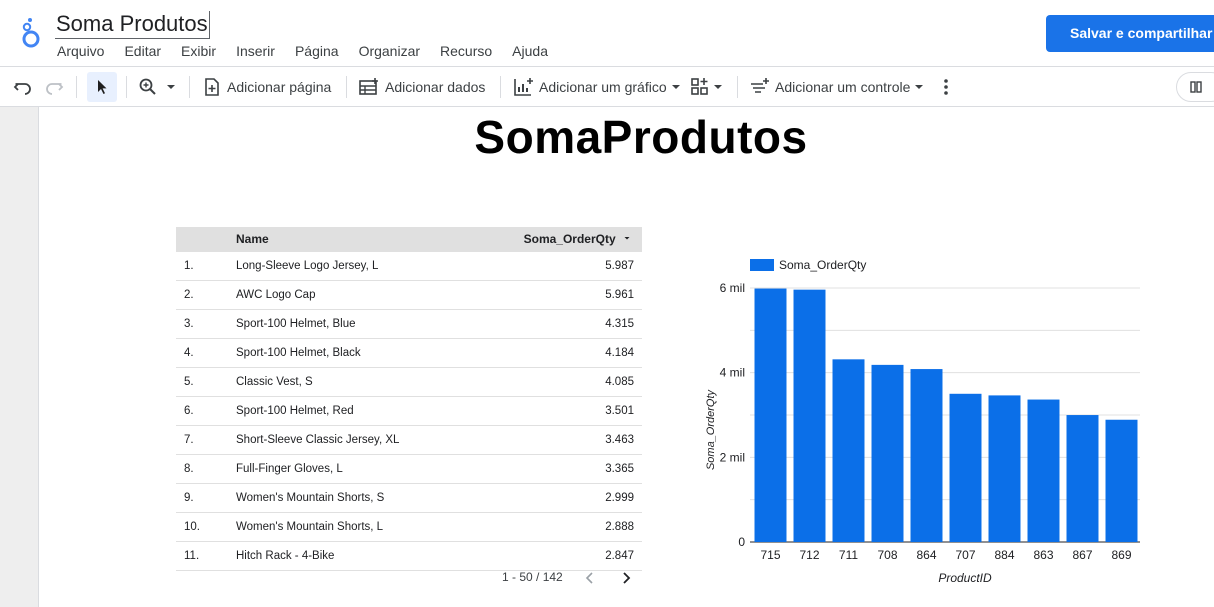 The width and height of the screenshot is (1214, 607). Describe the element at coordinates (32, 33) in the screenshot. I see `looker-studio-logo-icon` at that location.